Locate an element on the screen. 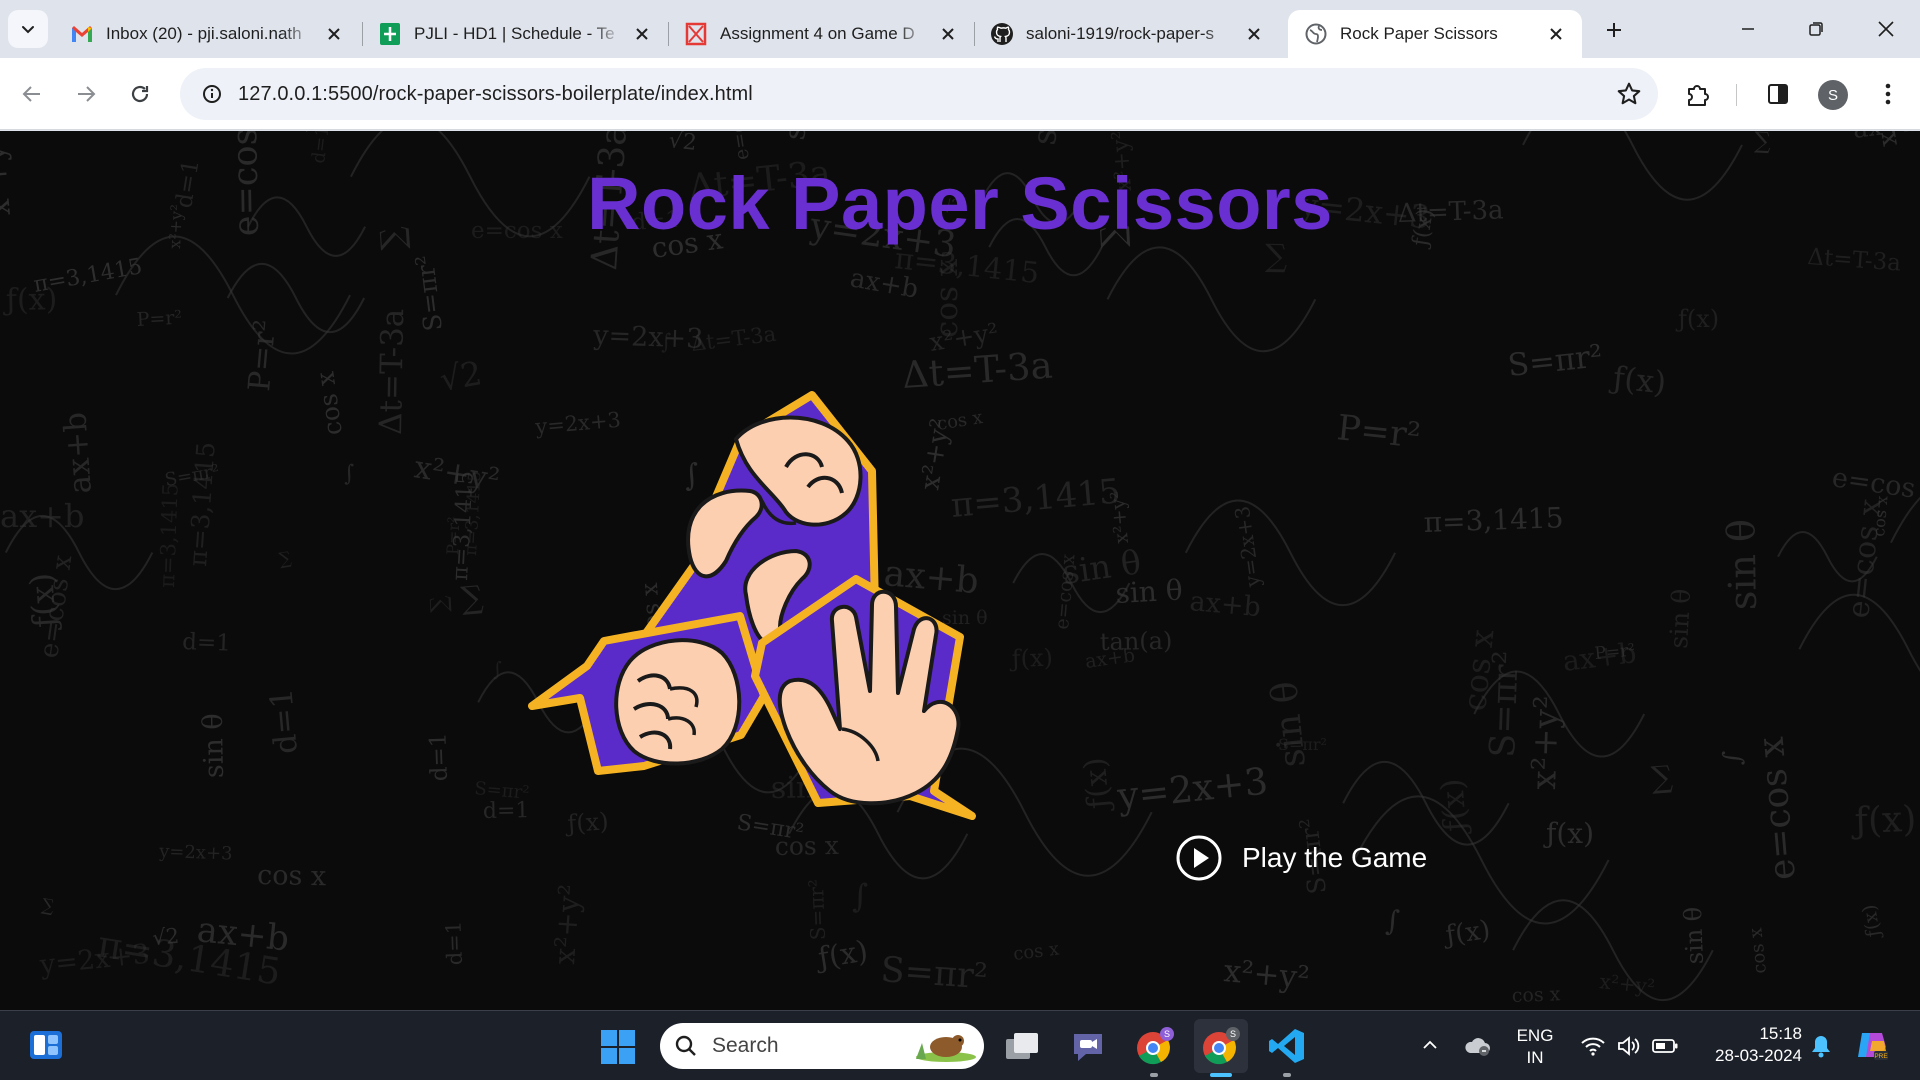 The image size is (1920, 1080). battery-status is located at coordinates (1665, 1046).